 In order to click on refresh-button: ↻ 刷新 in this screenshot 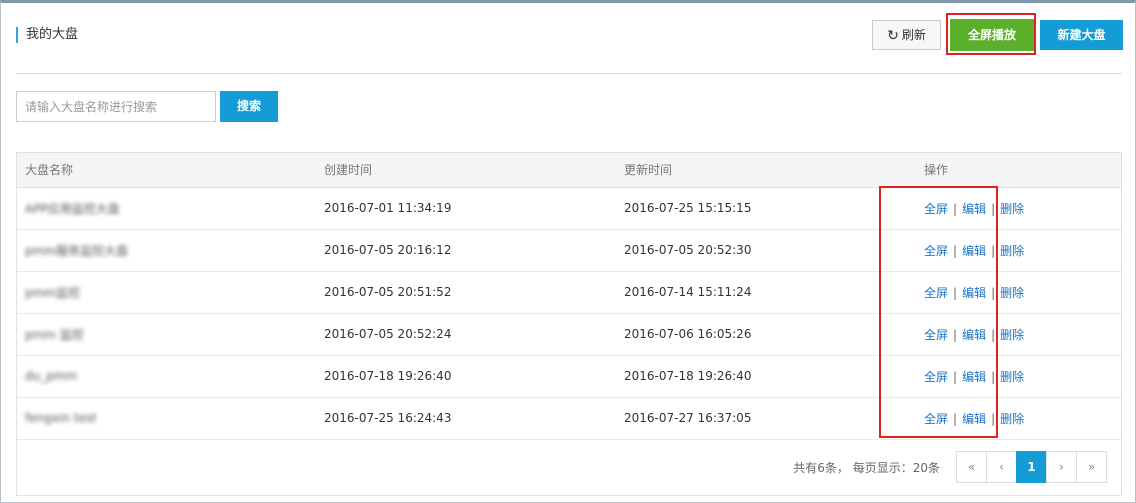, I will do `click(906, 35)`.